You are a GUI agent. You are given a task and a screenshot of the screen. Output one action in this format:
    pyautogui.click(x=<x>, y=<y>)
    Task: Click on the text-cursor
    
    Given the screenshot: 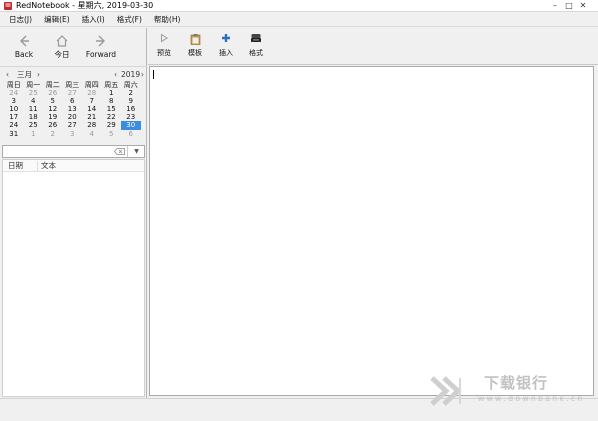 What is the action you would take?
    pyautogui.click(x=153, y=74)
    